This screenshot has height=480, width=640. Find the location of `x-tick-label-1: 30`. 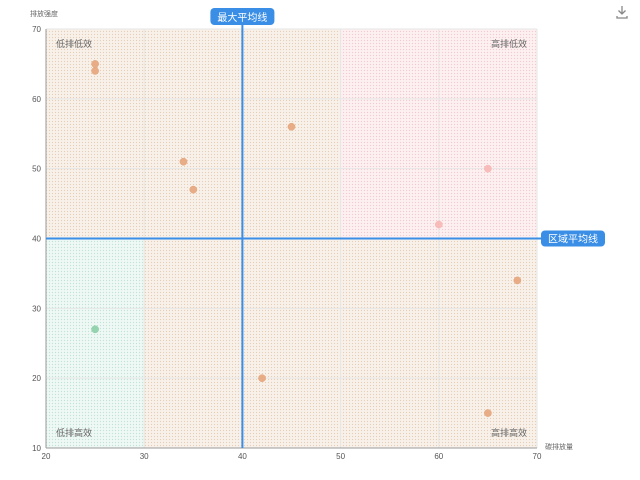

x-tick-label-1: 30 is located at coordinates (144, 456).